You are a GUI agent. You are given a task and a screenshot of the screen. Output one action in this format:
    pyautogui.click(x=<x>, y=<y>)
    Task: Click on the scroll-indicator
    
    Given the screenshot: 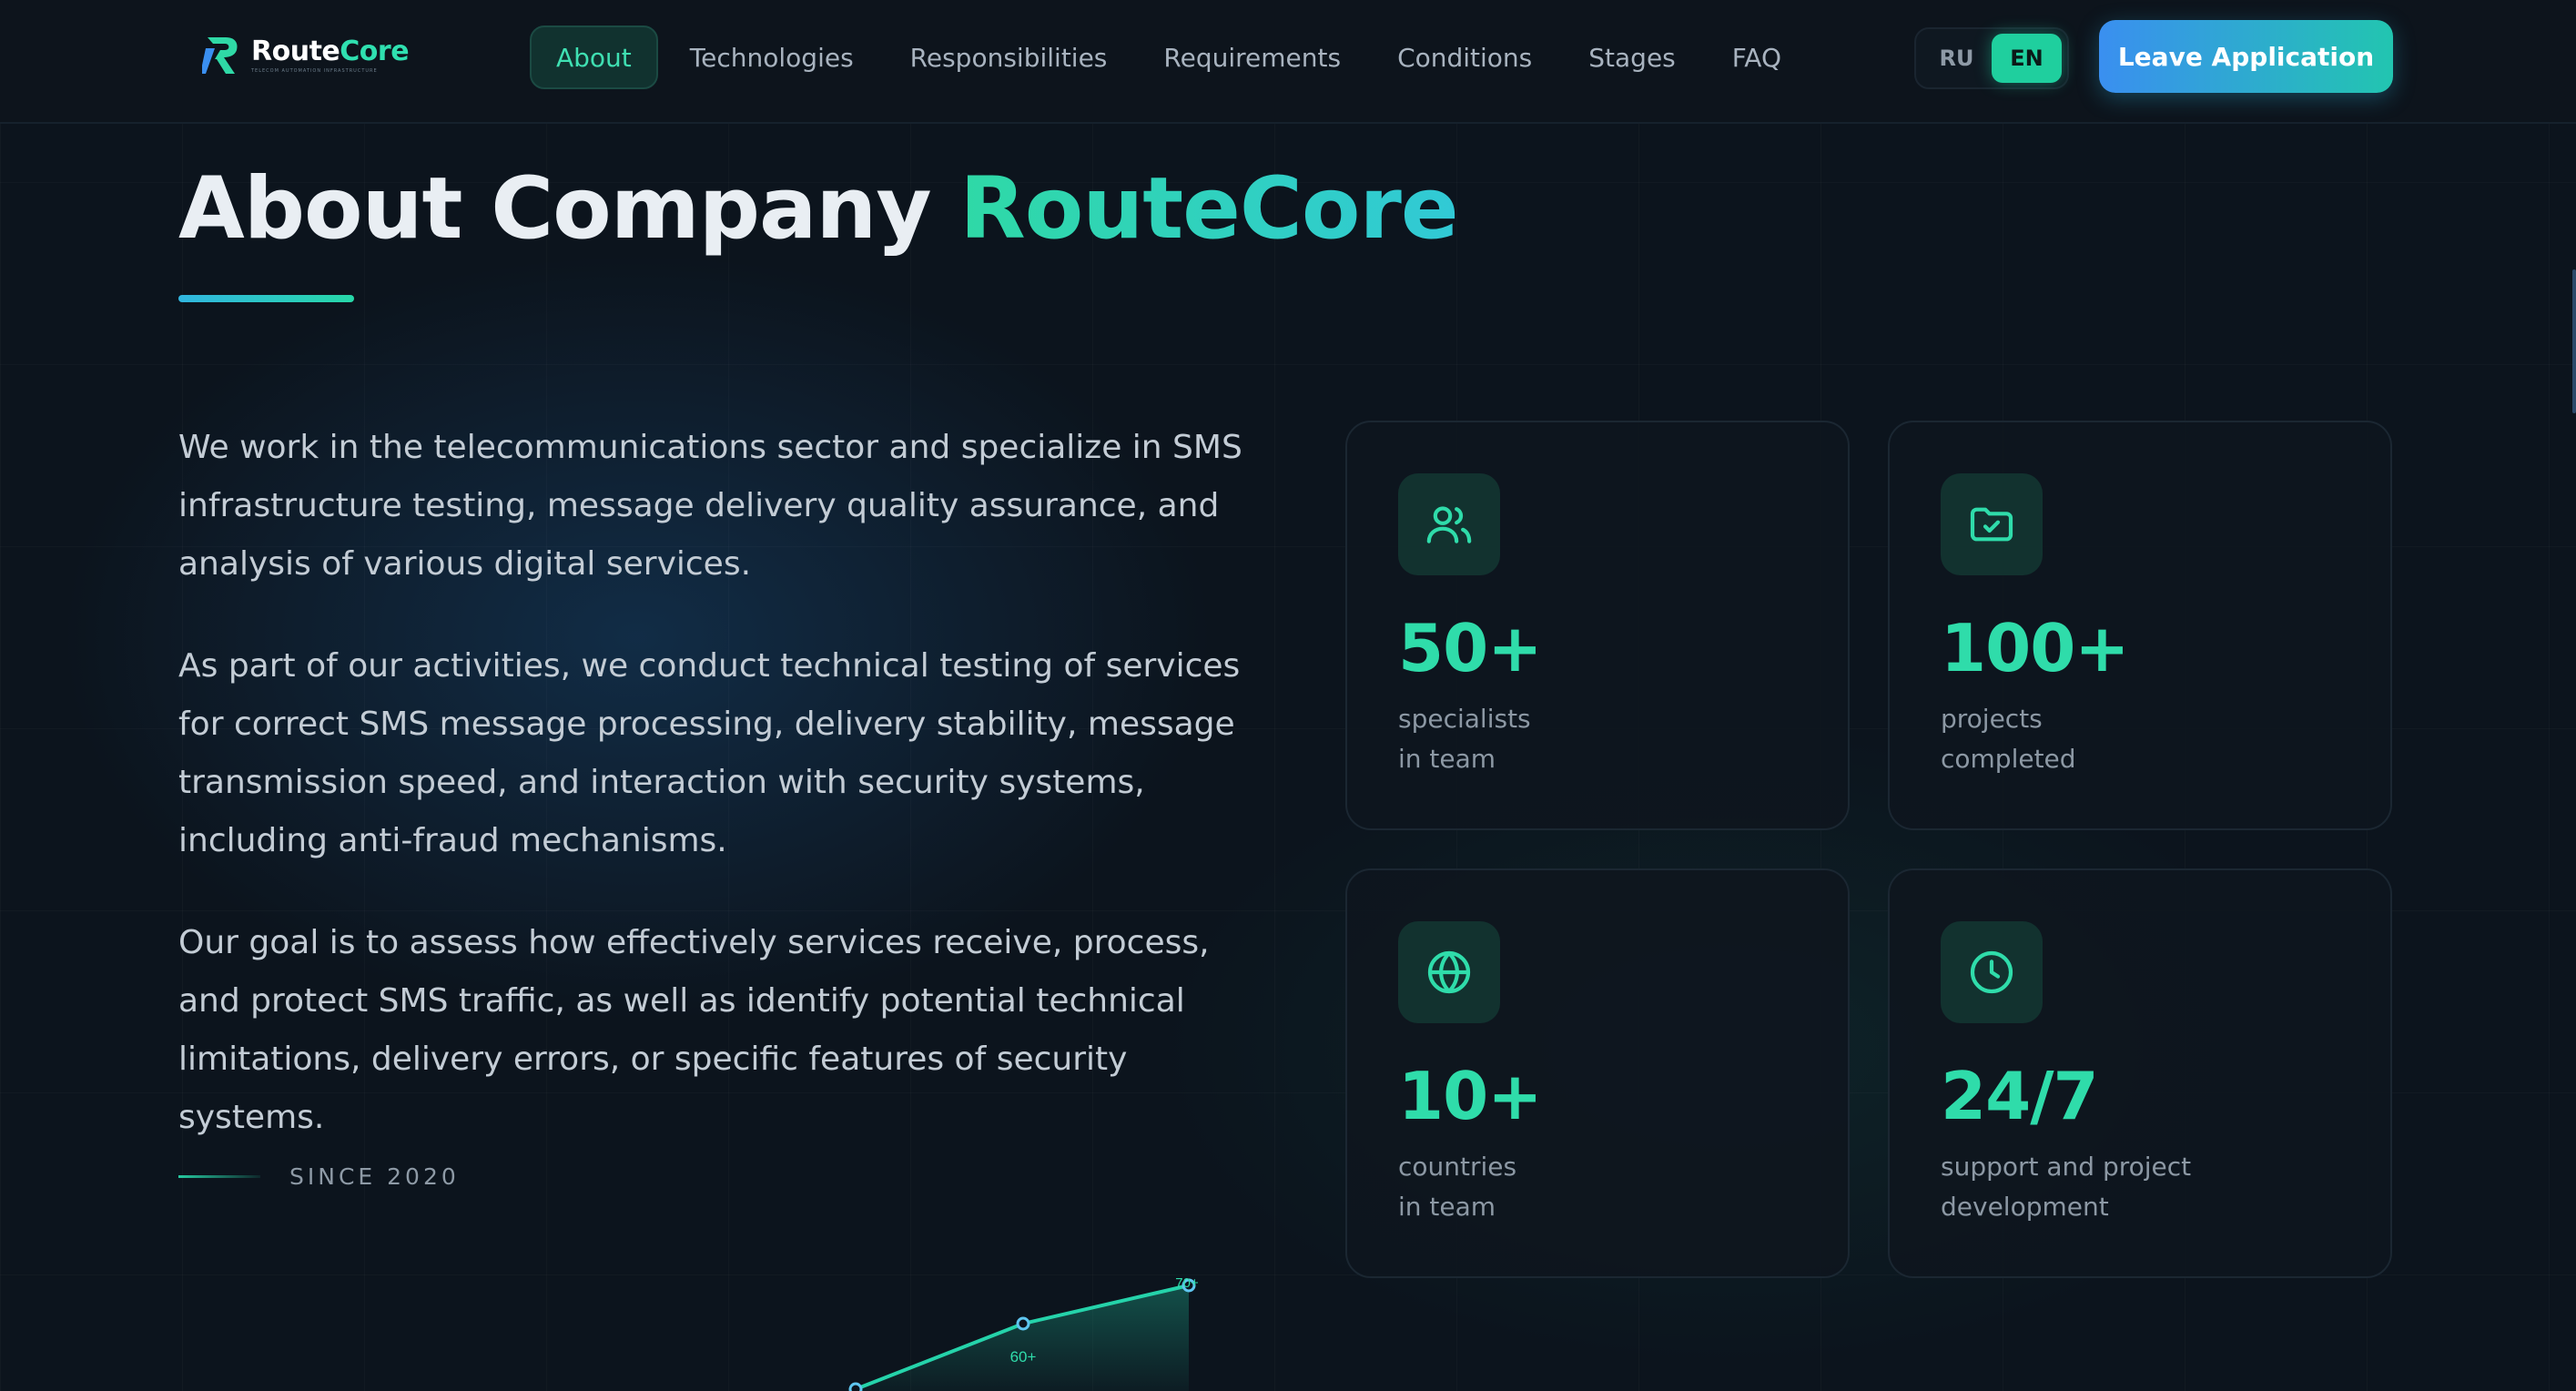 What is the action you would take?
    pyautogui.click(x=2574, y=341)
    